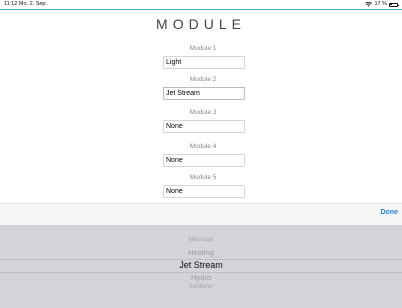 The width and height of the screenshot is (402, 308). I want to click on module-3-field: None, so click(204, 126).